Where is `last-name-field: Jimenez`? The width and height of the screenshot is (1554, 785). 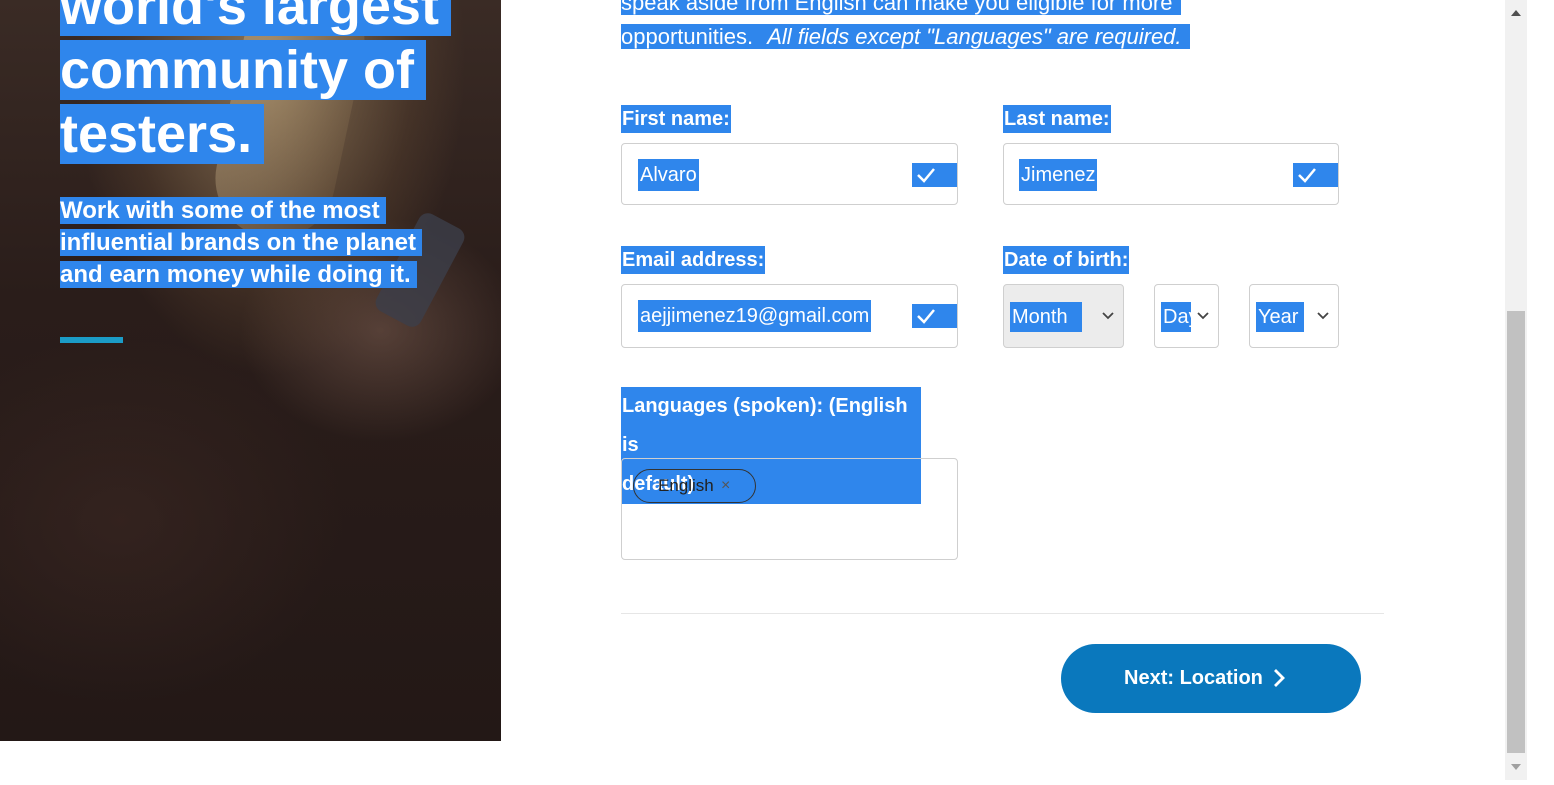 last-name-field: Jimenez is located at coordinates (1171, 174).